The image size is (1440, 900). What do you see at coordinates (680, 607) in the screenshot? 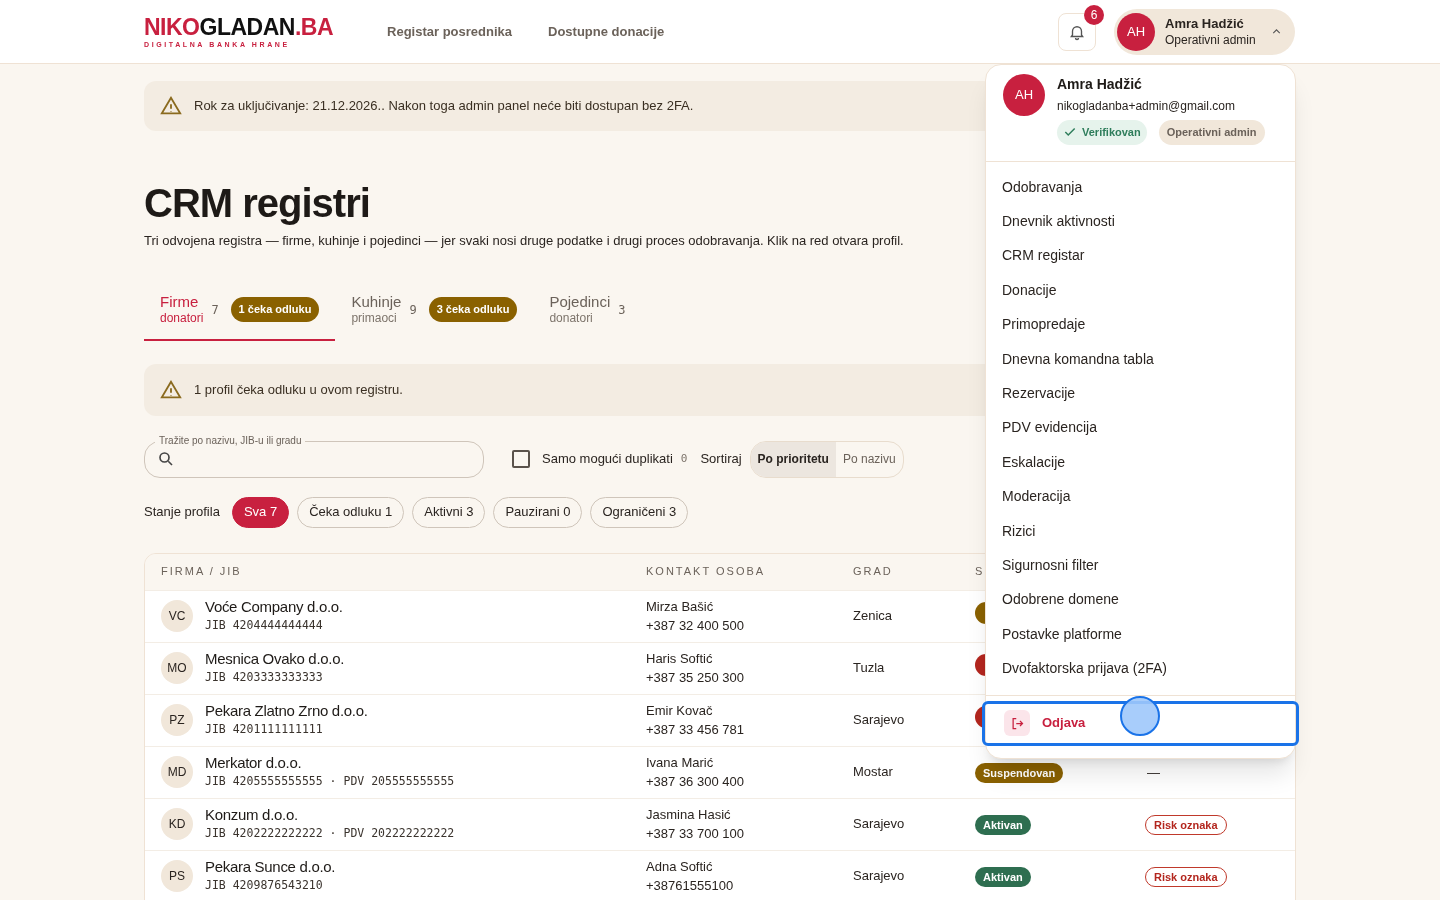
I see `contact-name: Mirza Bašić` at bounding box center [680, 607].